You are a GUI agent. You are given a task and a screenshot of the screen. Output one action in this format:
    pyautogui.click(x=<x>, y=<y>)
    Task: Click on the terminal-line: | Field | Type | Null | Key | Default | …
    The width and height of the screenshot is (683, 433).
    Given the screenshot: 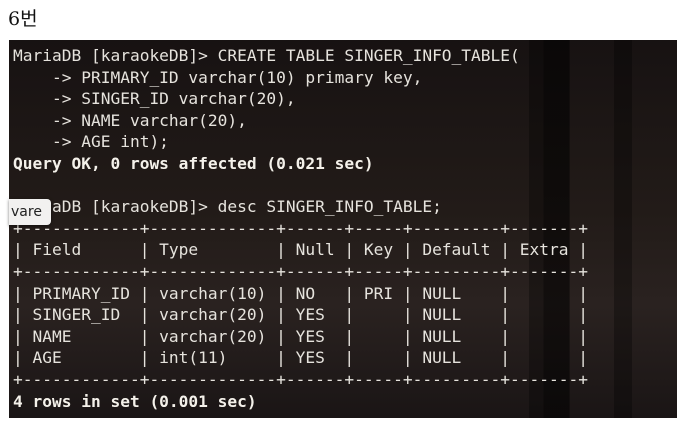 What is the action you would take?
    pyautogui.click(x=300, y=250)
    